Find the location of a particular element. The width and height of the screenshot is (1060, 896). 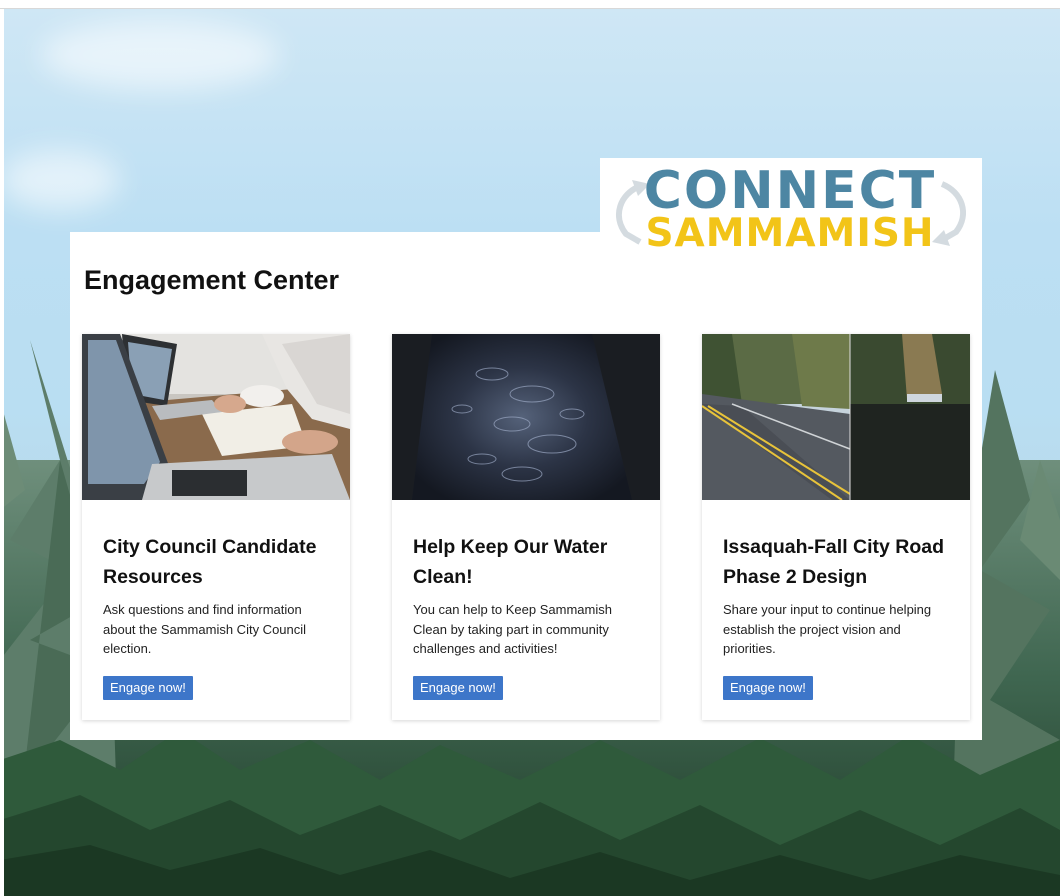

rain-puddle-photo is located at coordinates (526, 417).